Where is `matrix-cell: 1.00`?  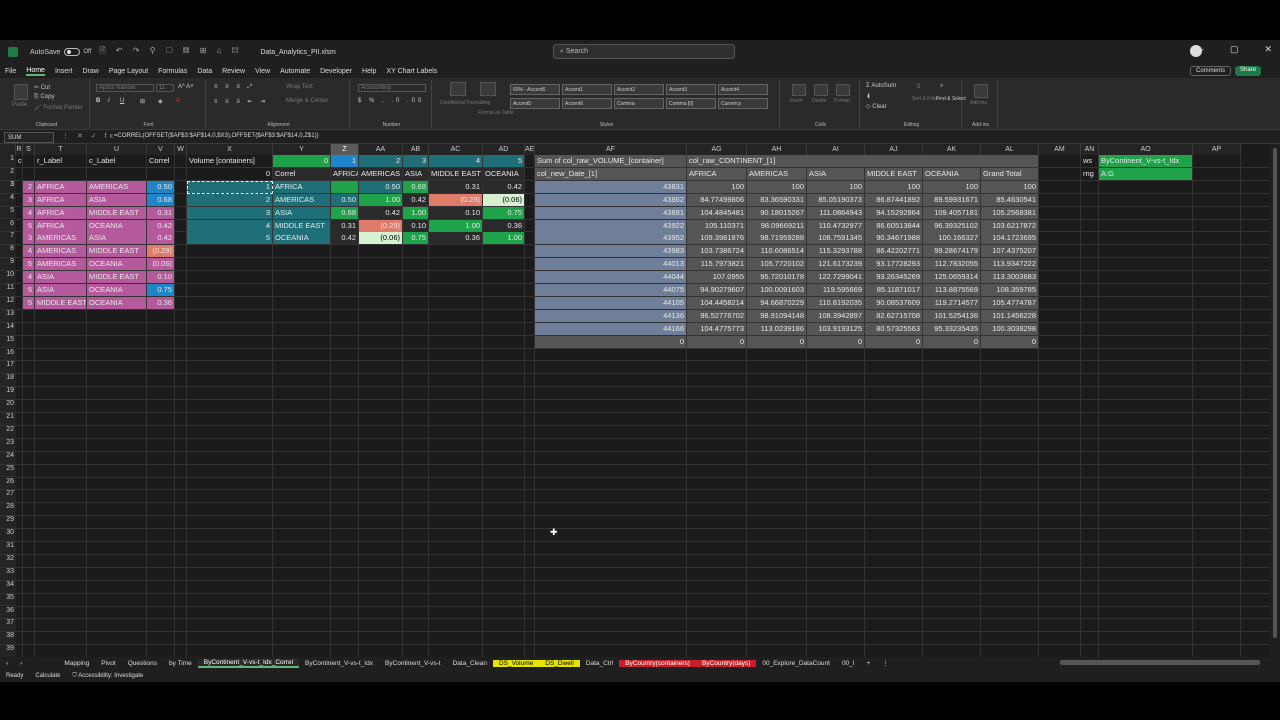 matrix-cell: 1.00 is located at coordinates (415, 212).